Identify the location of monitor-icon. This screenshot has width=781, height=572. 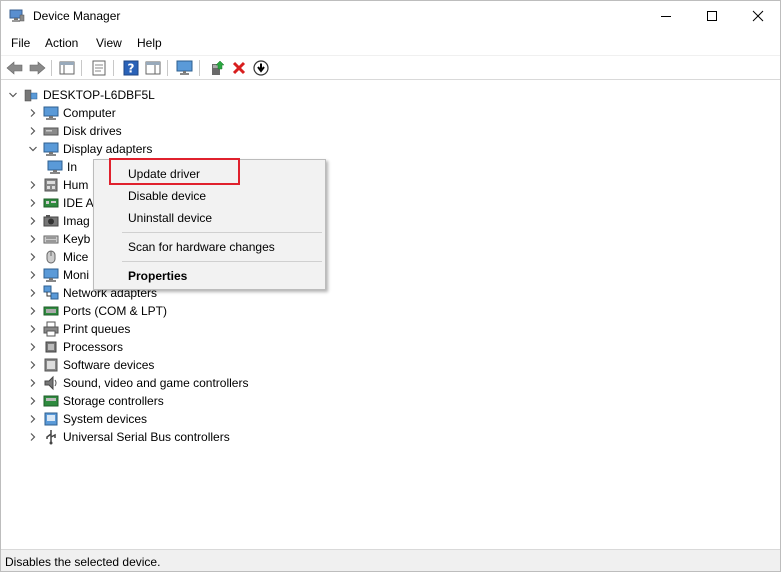
(51, 275).